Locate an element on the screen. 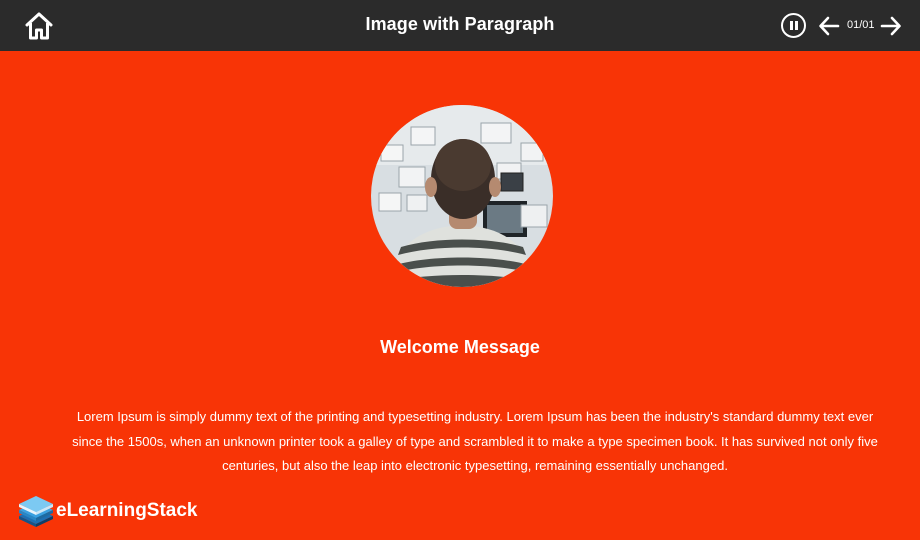  welcome-heading: Welcome Message is located at coordinates (460, 347).